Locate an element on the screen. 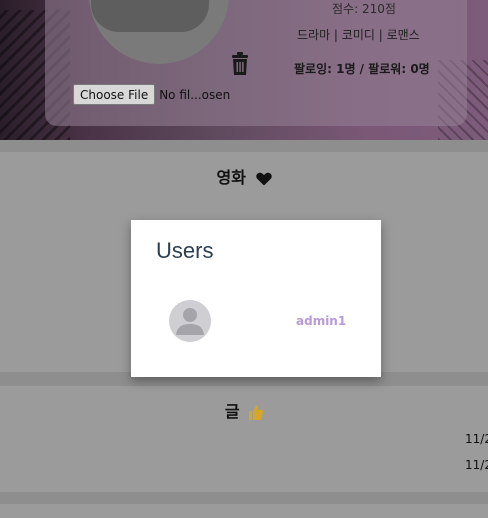  modal-title: Users is located at coordinates (185, 250).